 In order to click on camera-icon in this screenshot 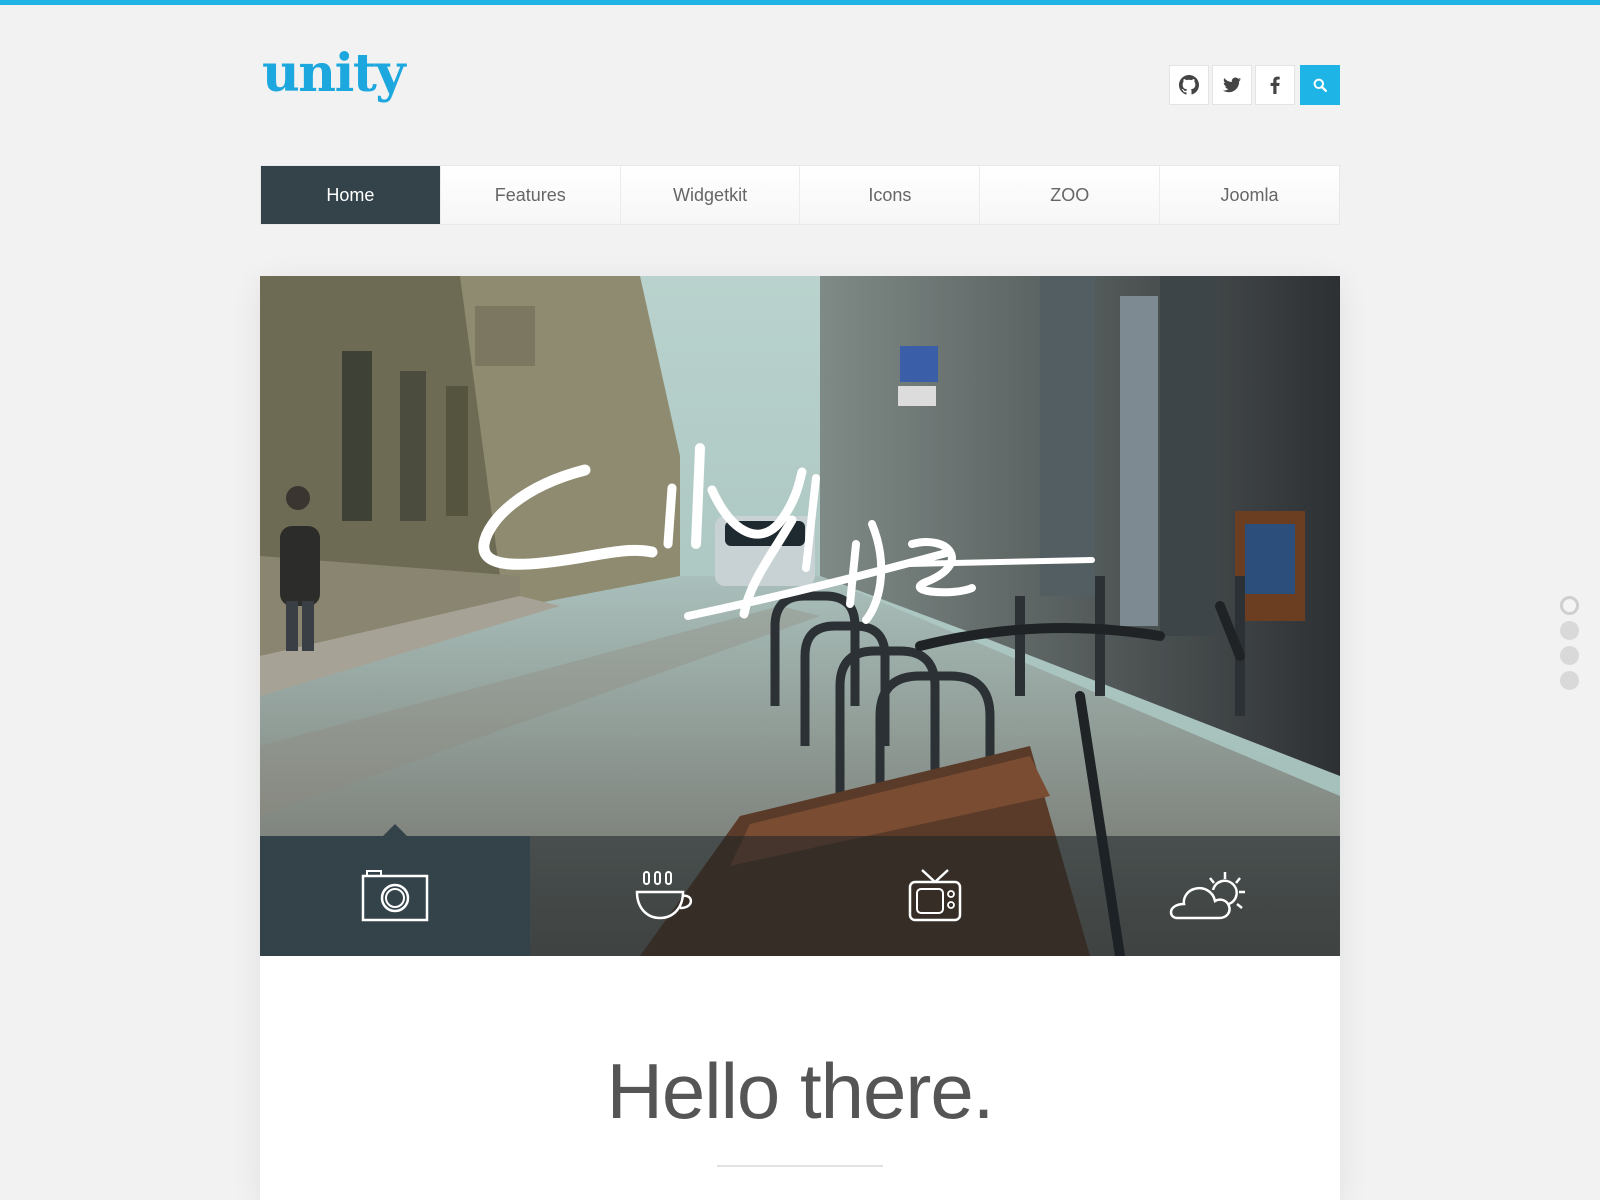, I will do `click(395, 896)`.